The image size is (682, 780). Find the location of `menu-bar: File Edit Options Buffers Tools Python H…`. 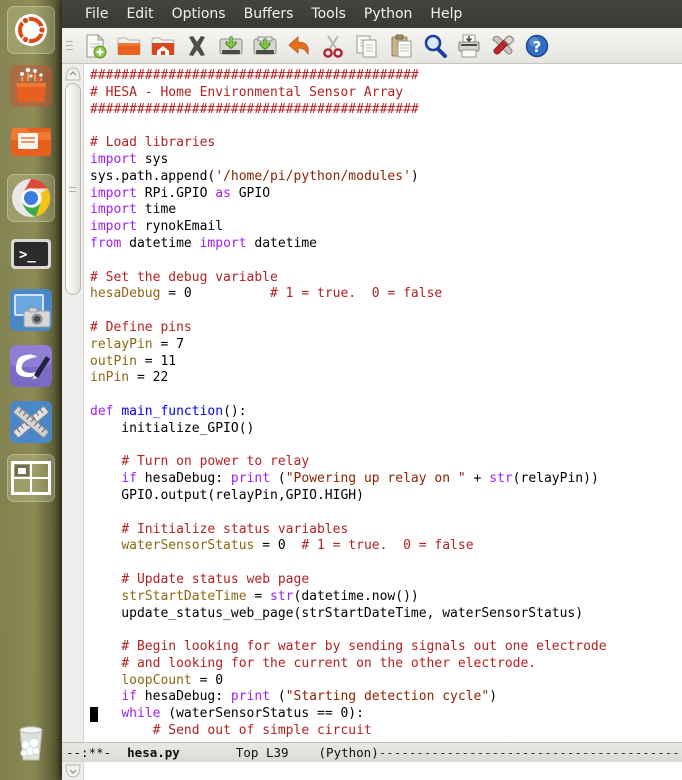

menu-bar: File Edit Options Buffers Tools Python H… is located at coordinates (372, 14).